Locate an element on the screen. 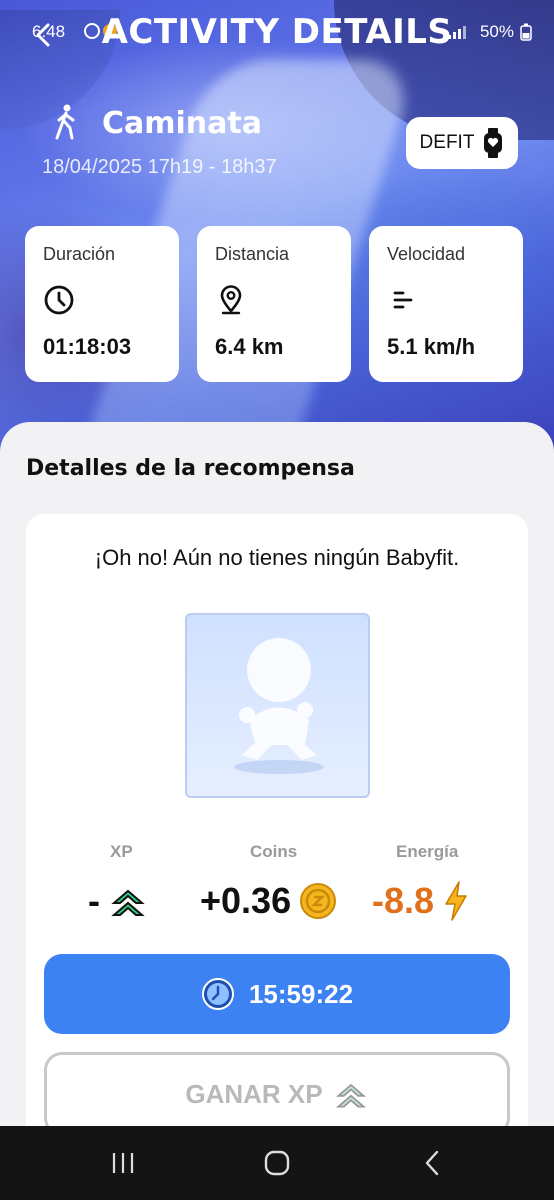 Image resolution: width=554 pixels, height=1200 pixels. reward-section-title: Detalles de la recompensa is located at coordinates (190, 468).